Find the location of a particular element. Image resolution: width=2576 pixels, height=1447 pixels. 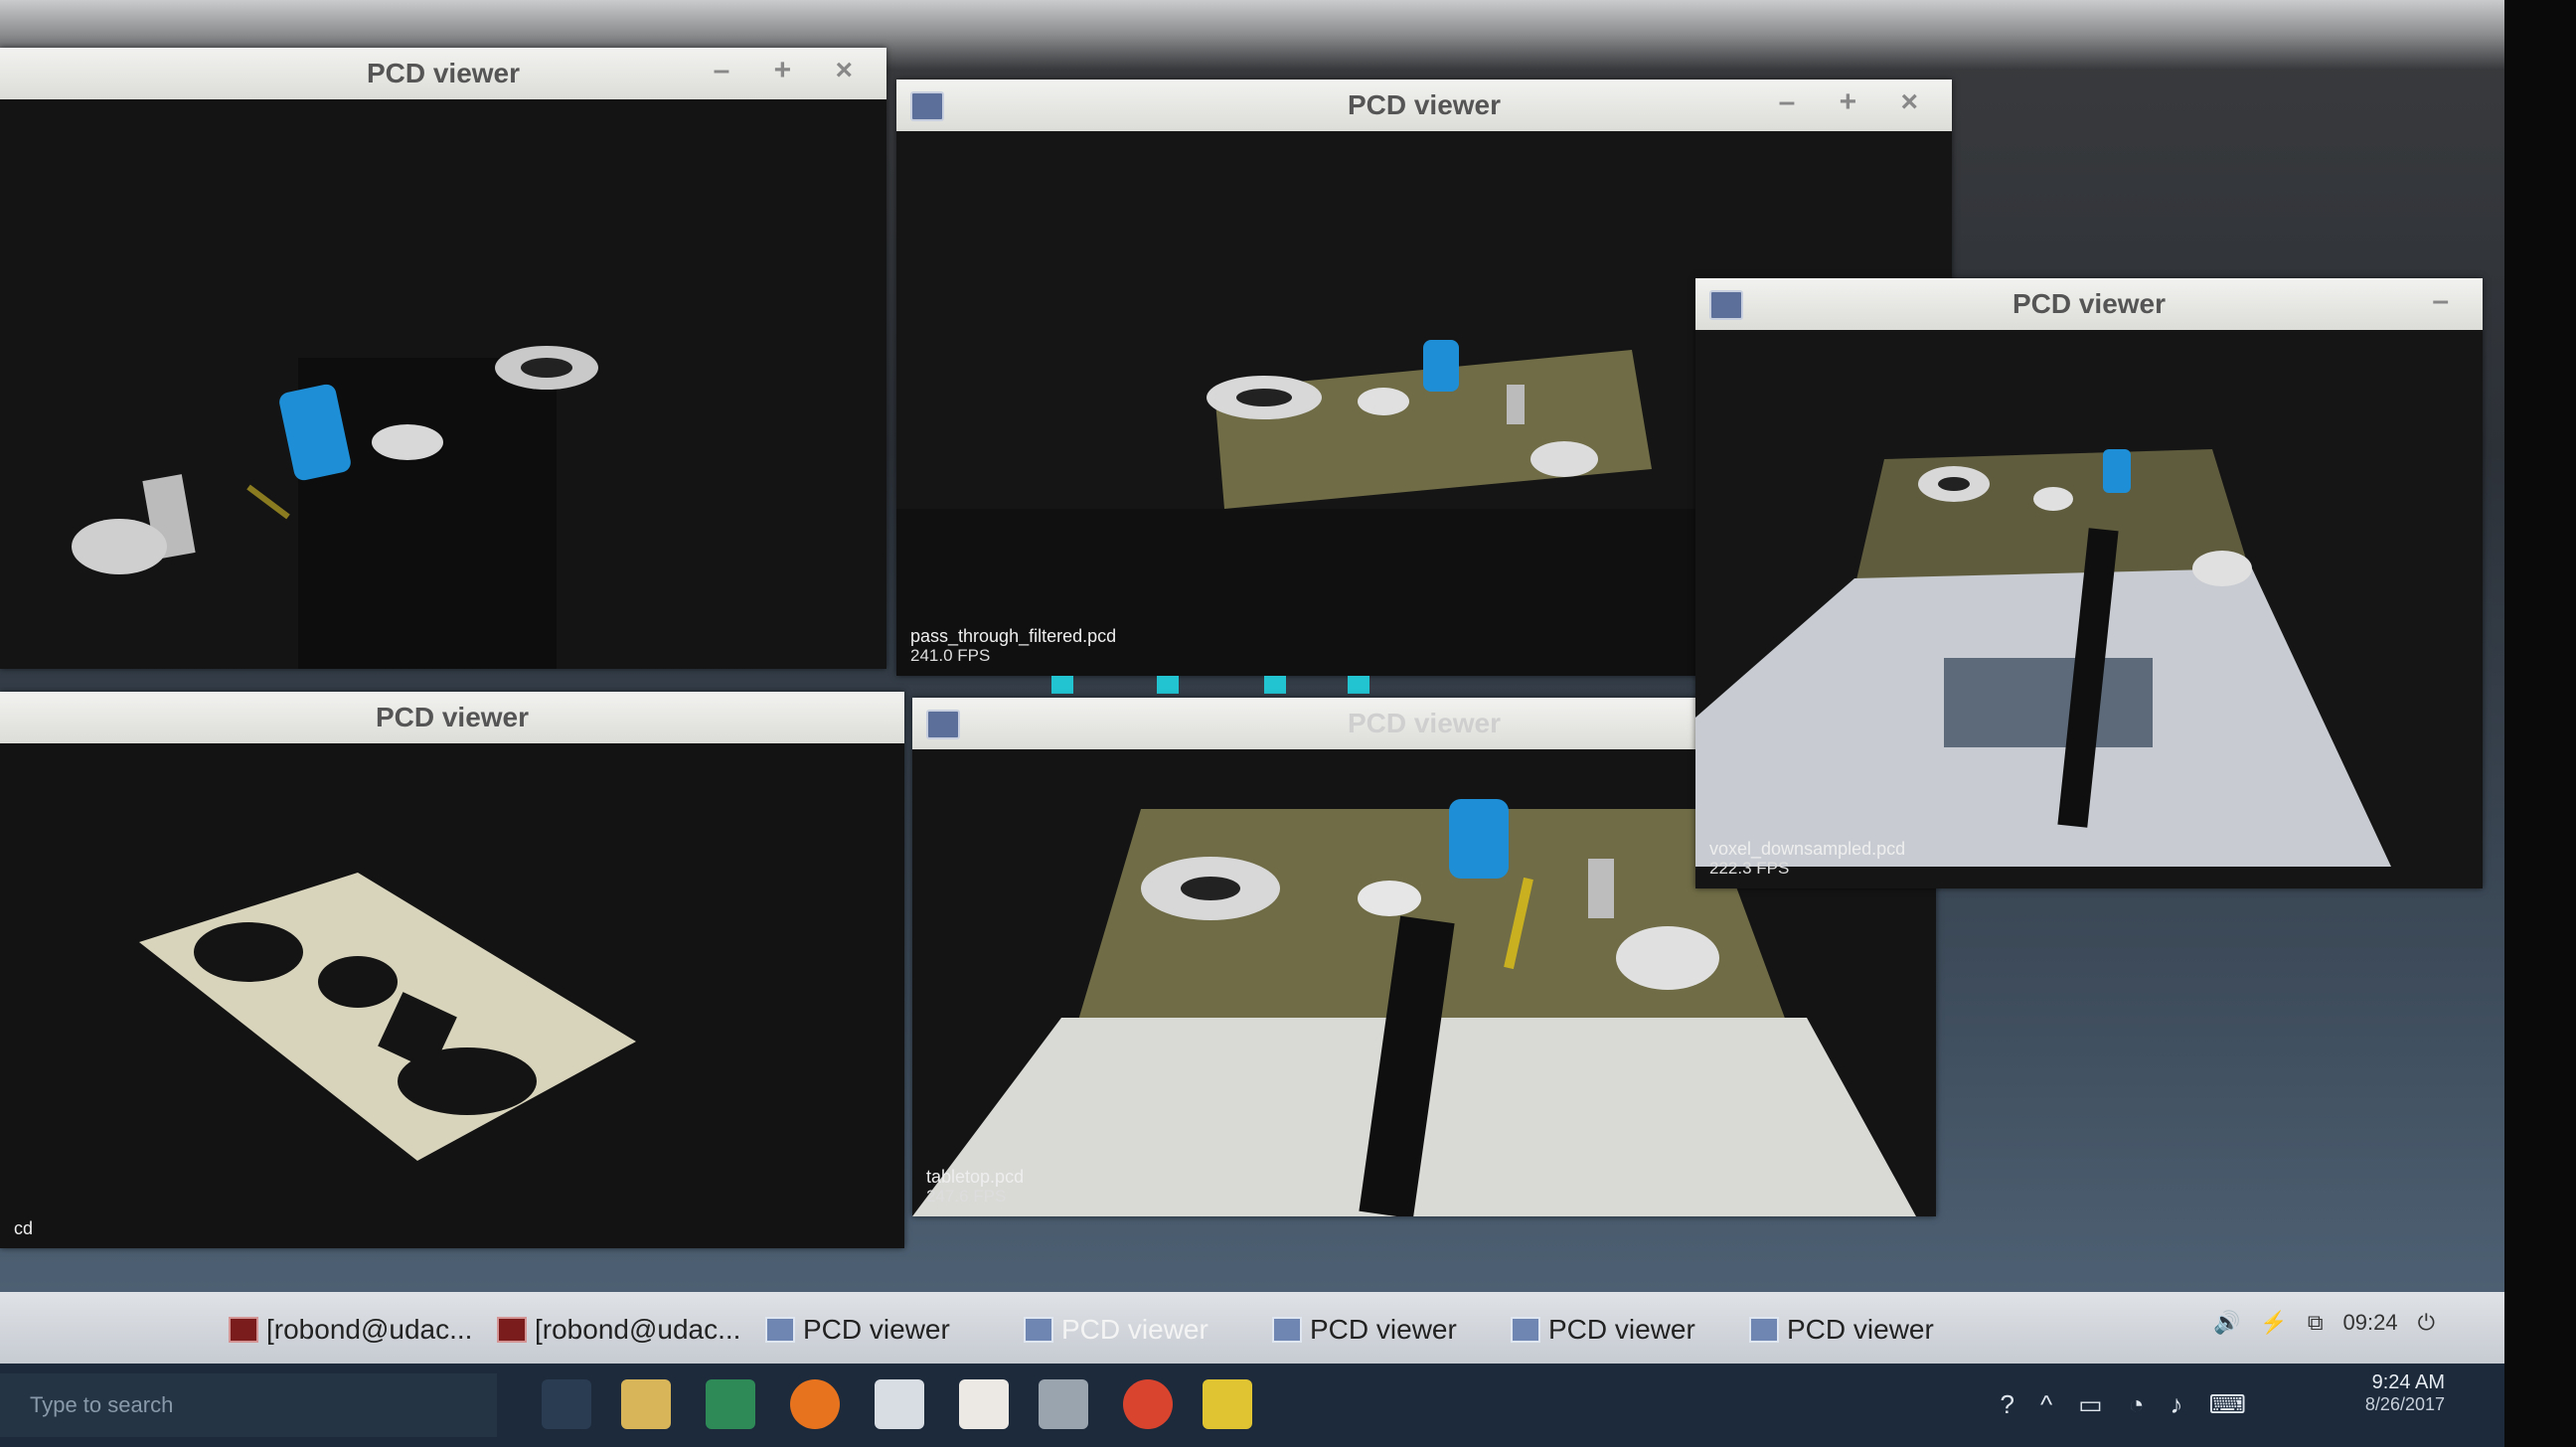

battery-icon: ▭ is located at coordinates (2090, 1405).